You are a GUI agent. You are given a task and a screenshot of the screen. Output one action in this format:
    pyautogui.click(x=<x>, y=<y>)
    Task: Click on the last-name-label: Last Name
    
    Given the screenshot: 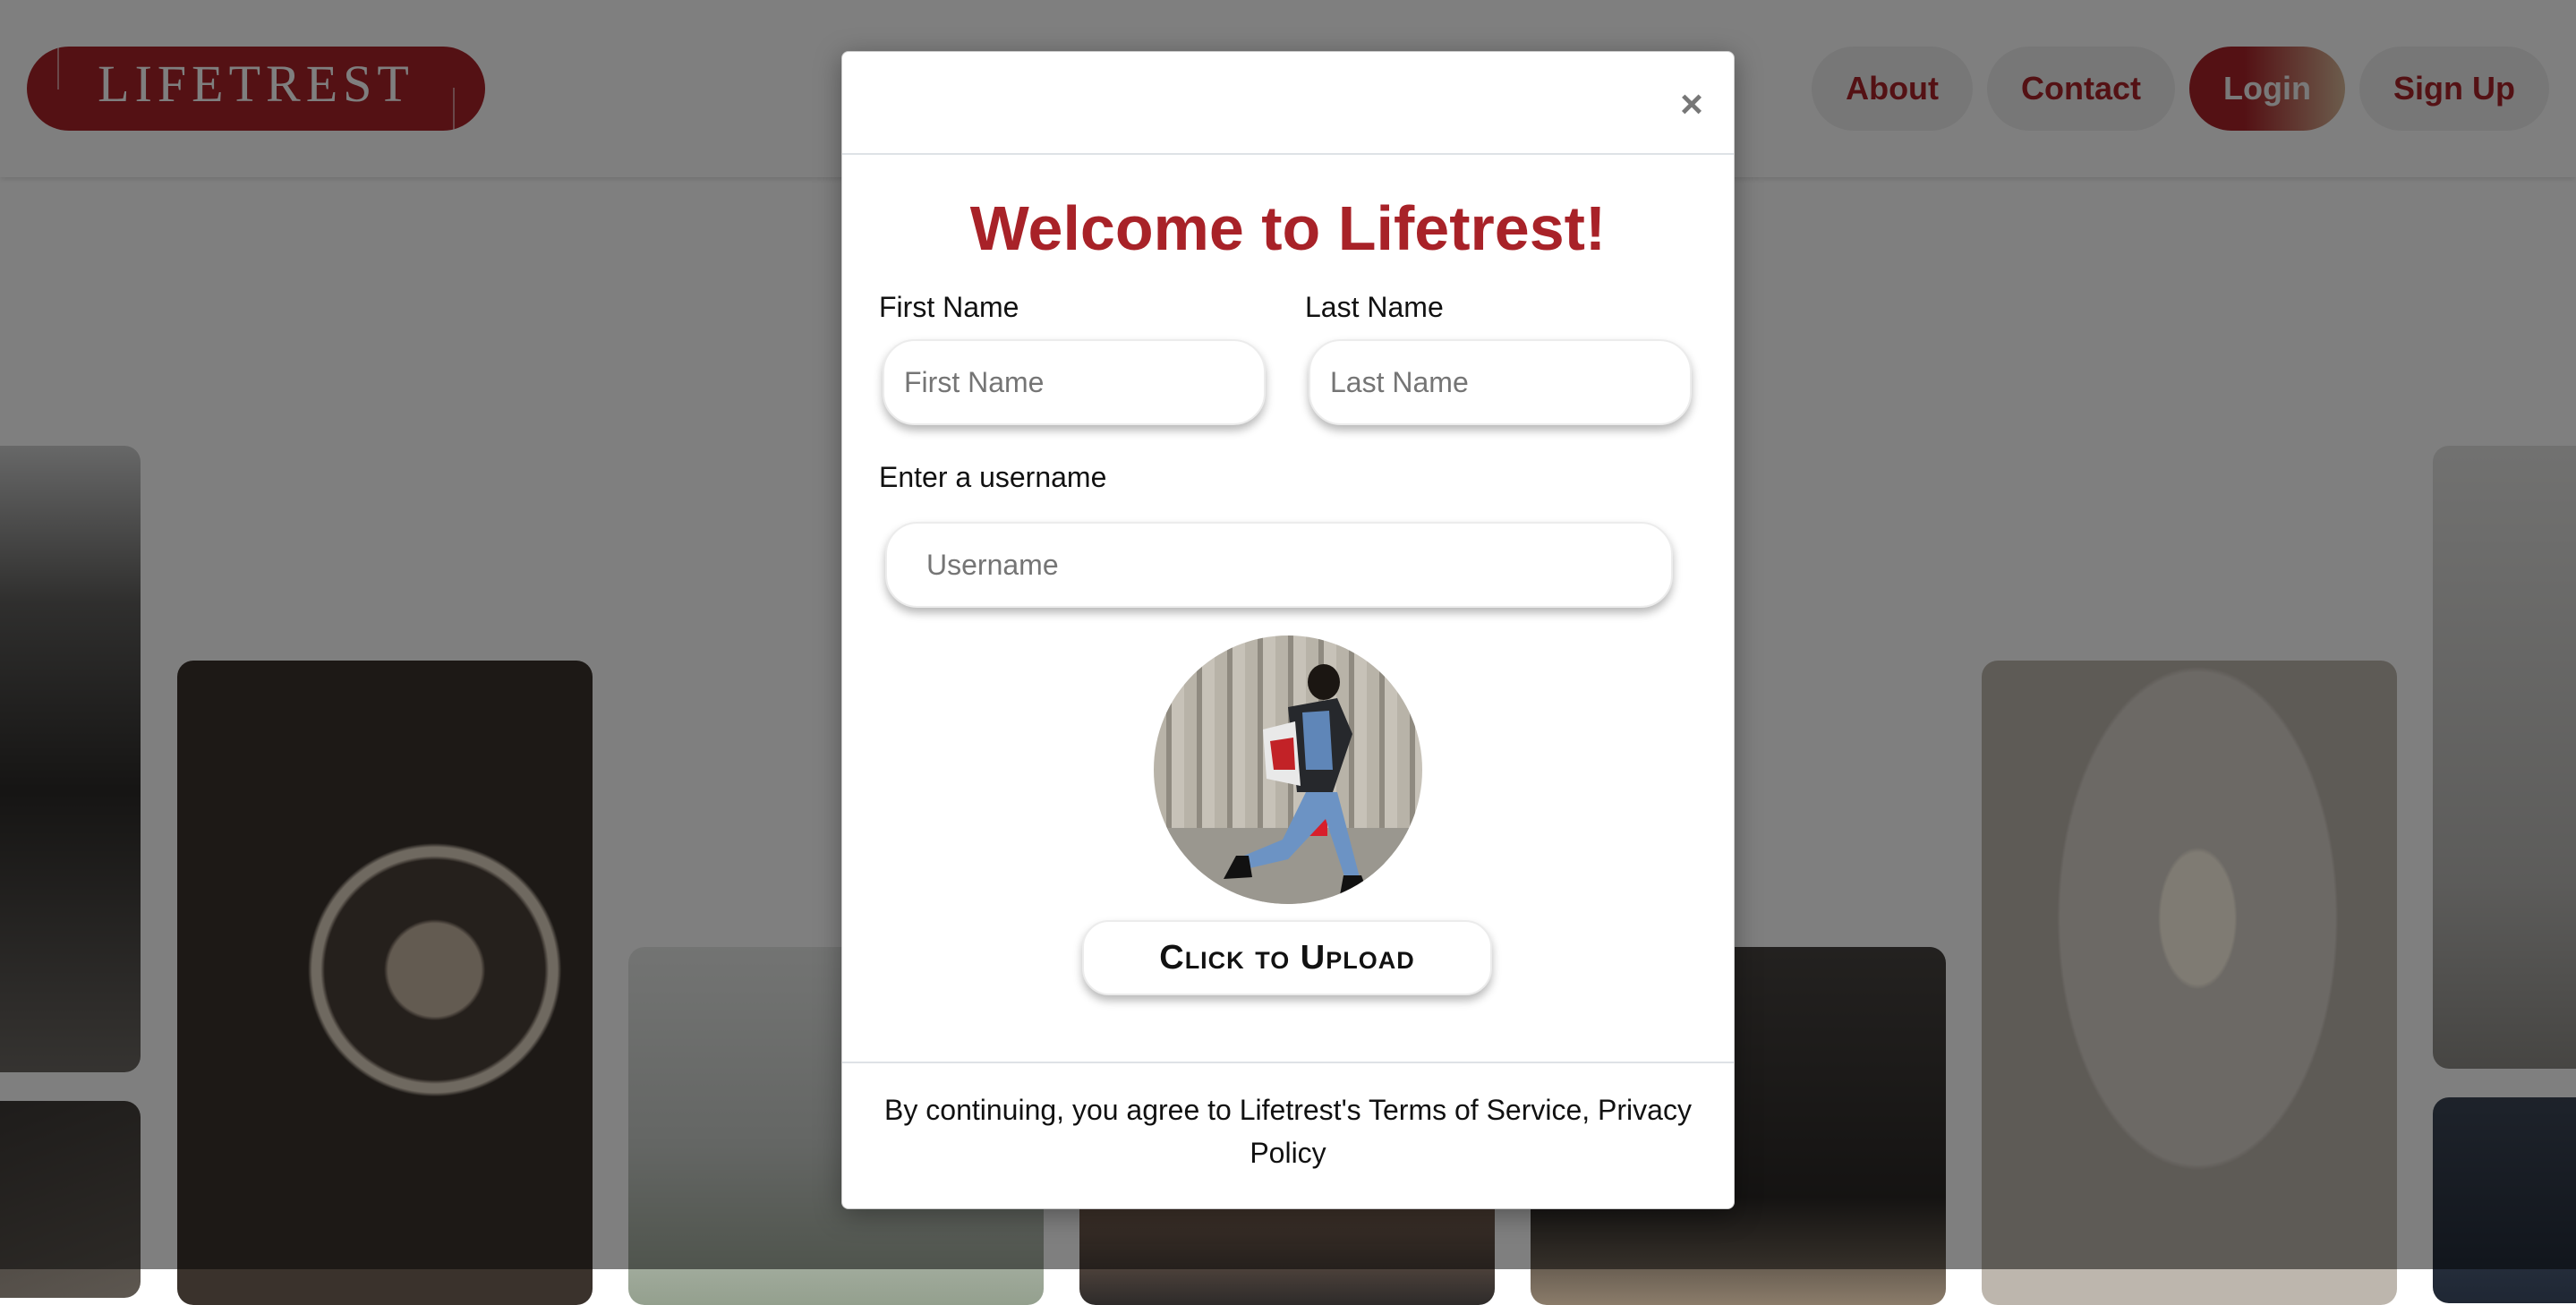 What is the action you would take?
    pyautogui.click(x=1374, y=307)
    